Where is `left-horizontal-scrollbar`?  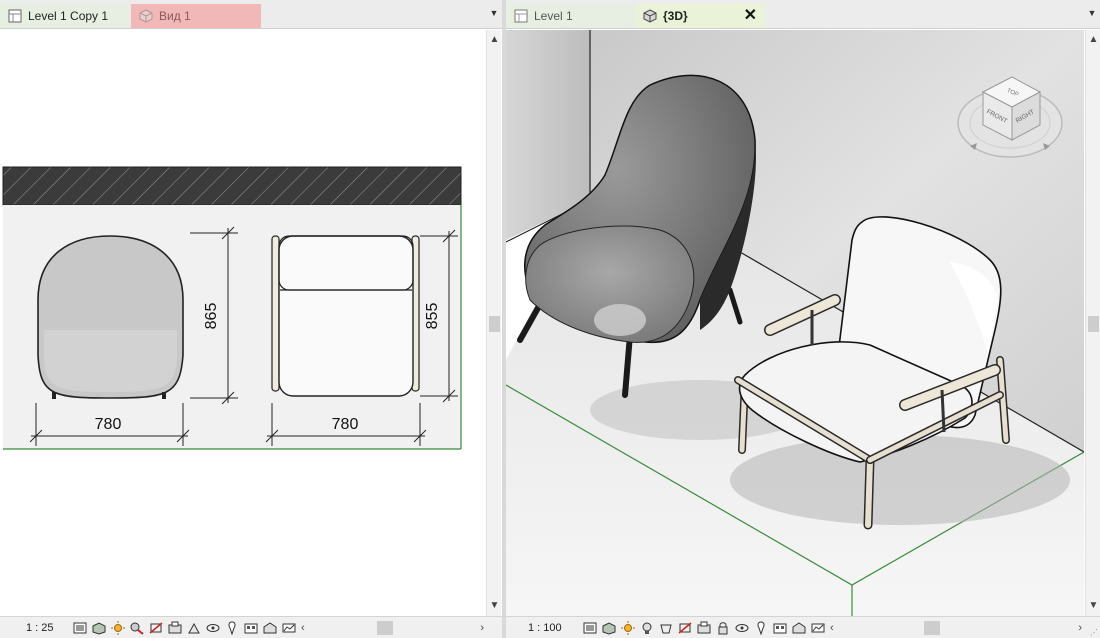 left-horizontal-scrollbar is located at coordinates (393, 627).